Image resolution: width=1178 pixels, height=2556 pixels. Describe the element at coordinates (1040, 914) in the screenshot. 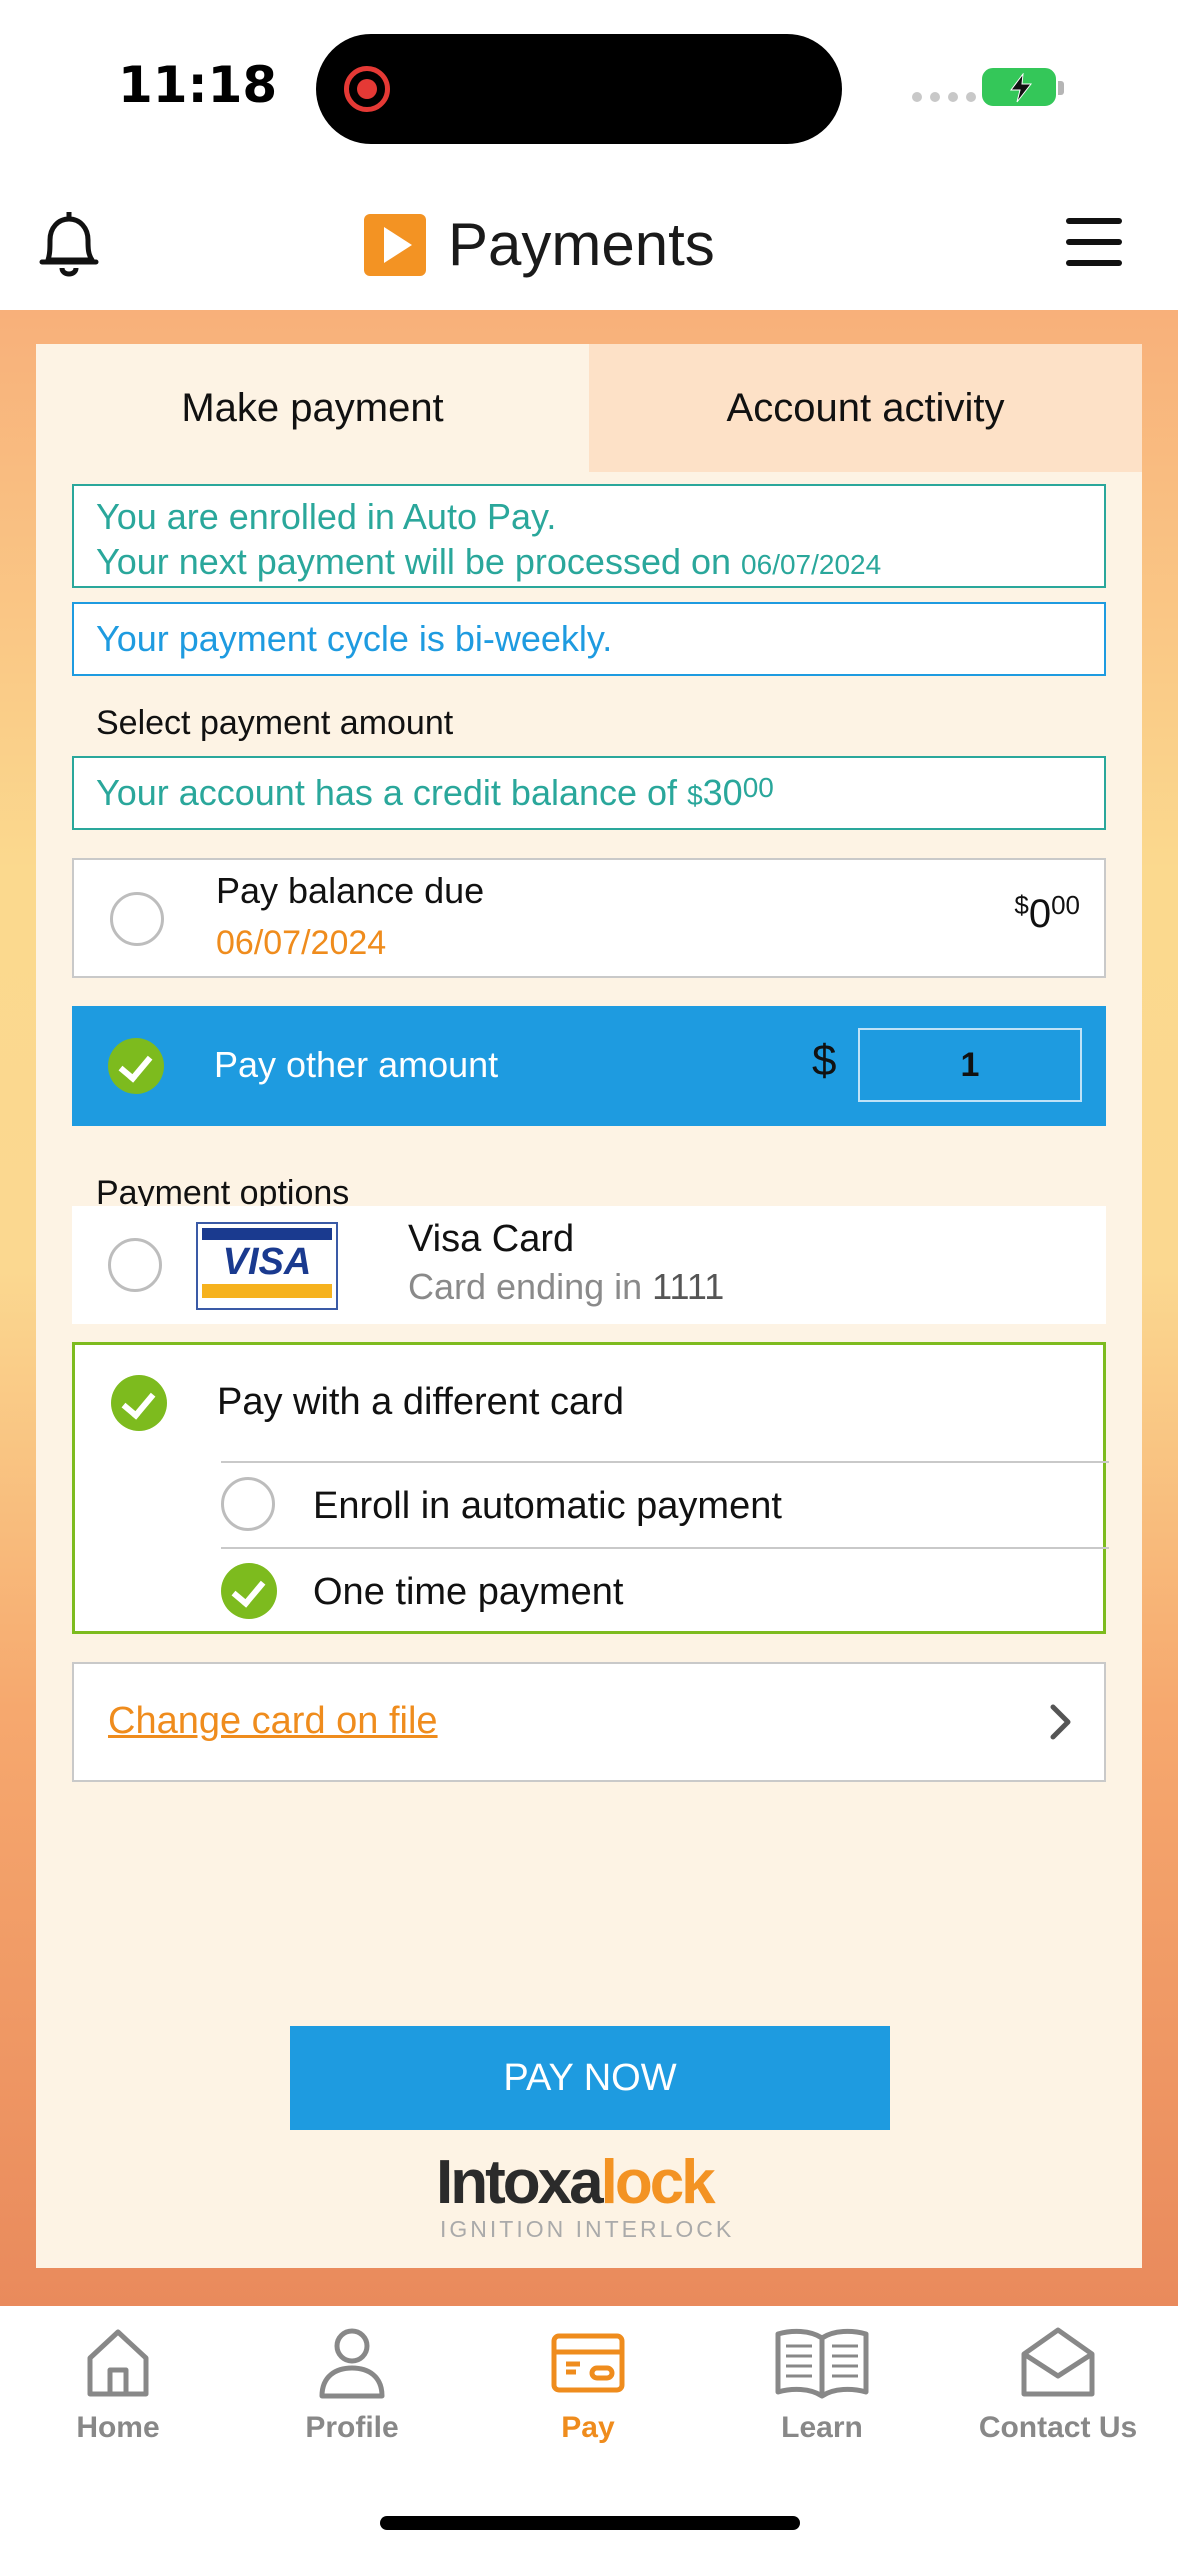

I see `balance-dollars: 0` at that location.